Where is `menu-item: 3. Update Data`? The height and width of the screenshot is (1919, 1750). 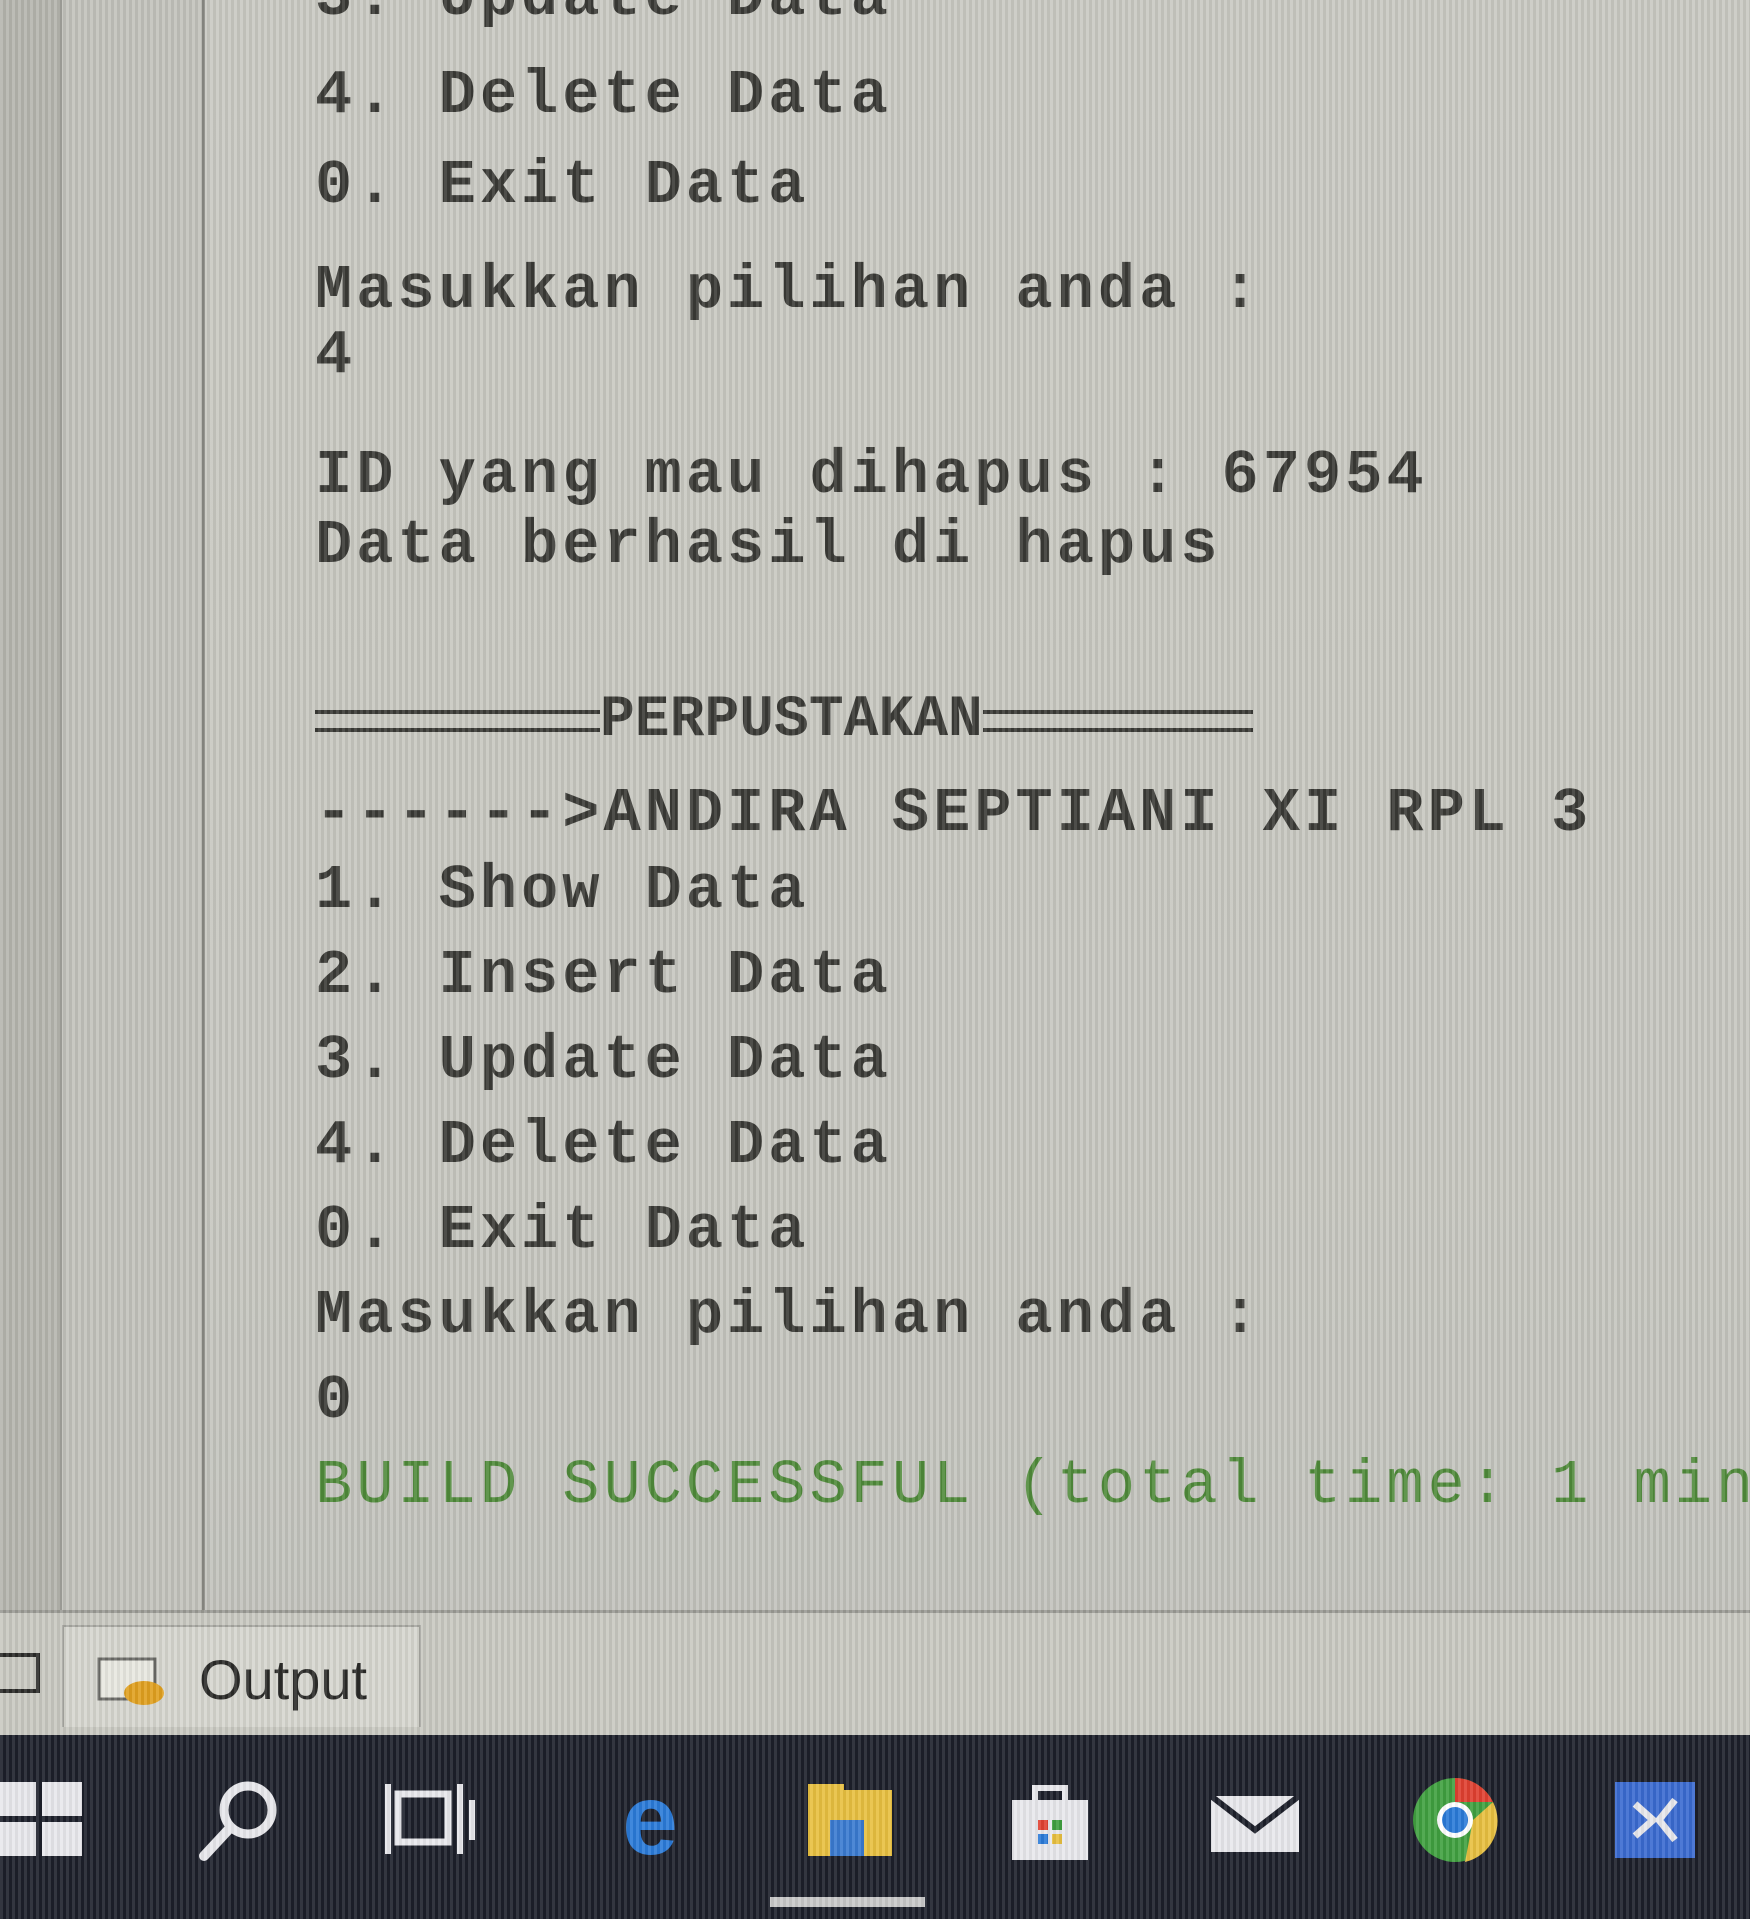
menu-item: 3. Update Data is located at coordinates (603, 1060).